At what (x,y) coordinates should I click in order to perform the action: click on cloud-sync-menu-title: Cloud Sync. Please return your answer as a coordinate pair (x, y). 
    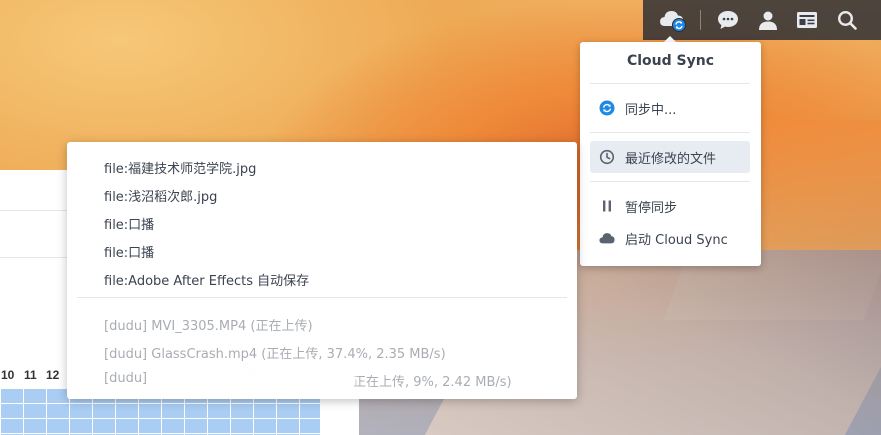
    Looking at the image, I should click on (670, 61).